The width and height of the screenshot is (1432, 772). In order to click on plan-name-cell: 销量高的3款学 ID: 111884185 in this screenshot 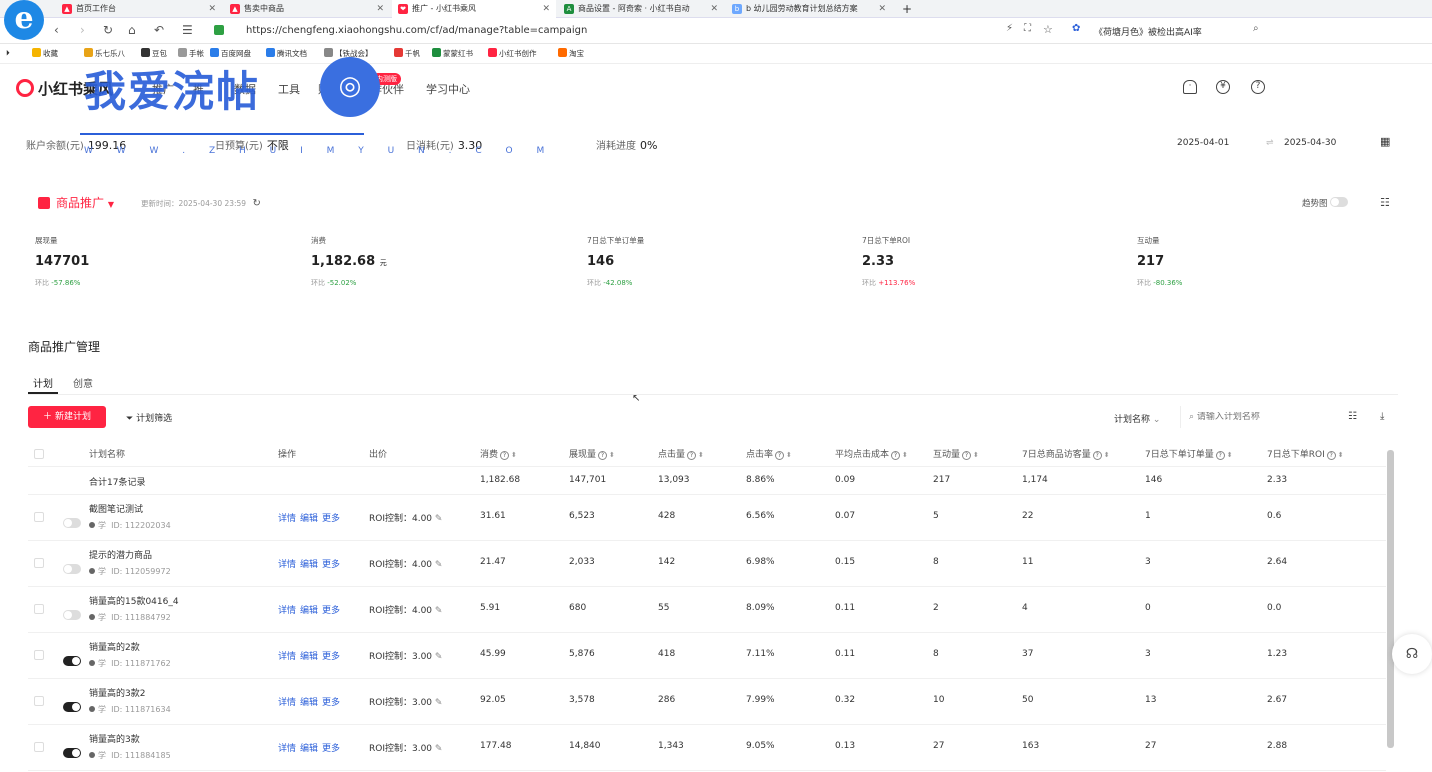, I will do `click(130, 746)`.